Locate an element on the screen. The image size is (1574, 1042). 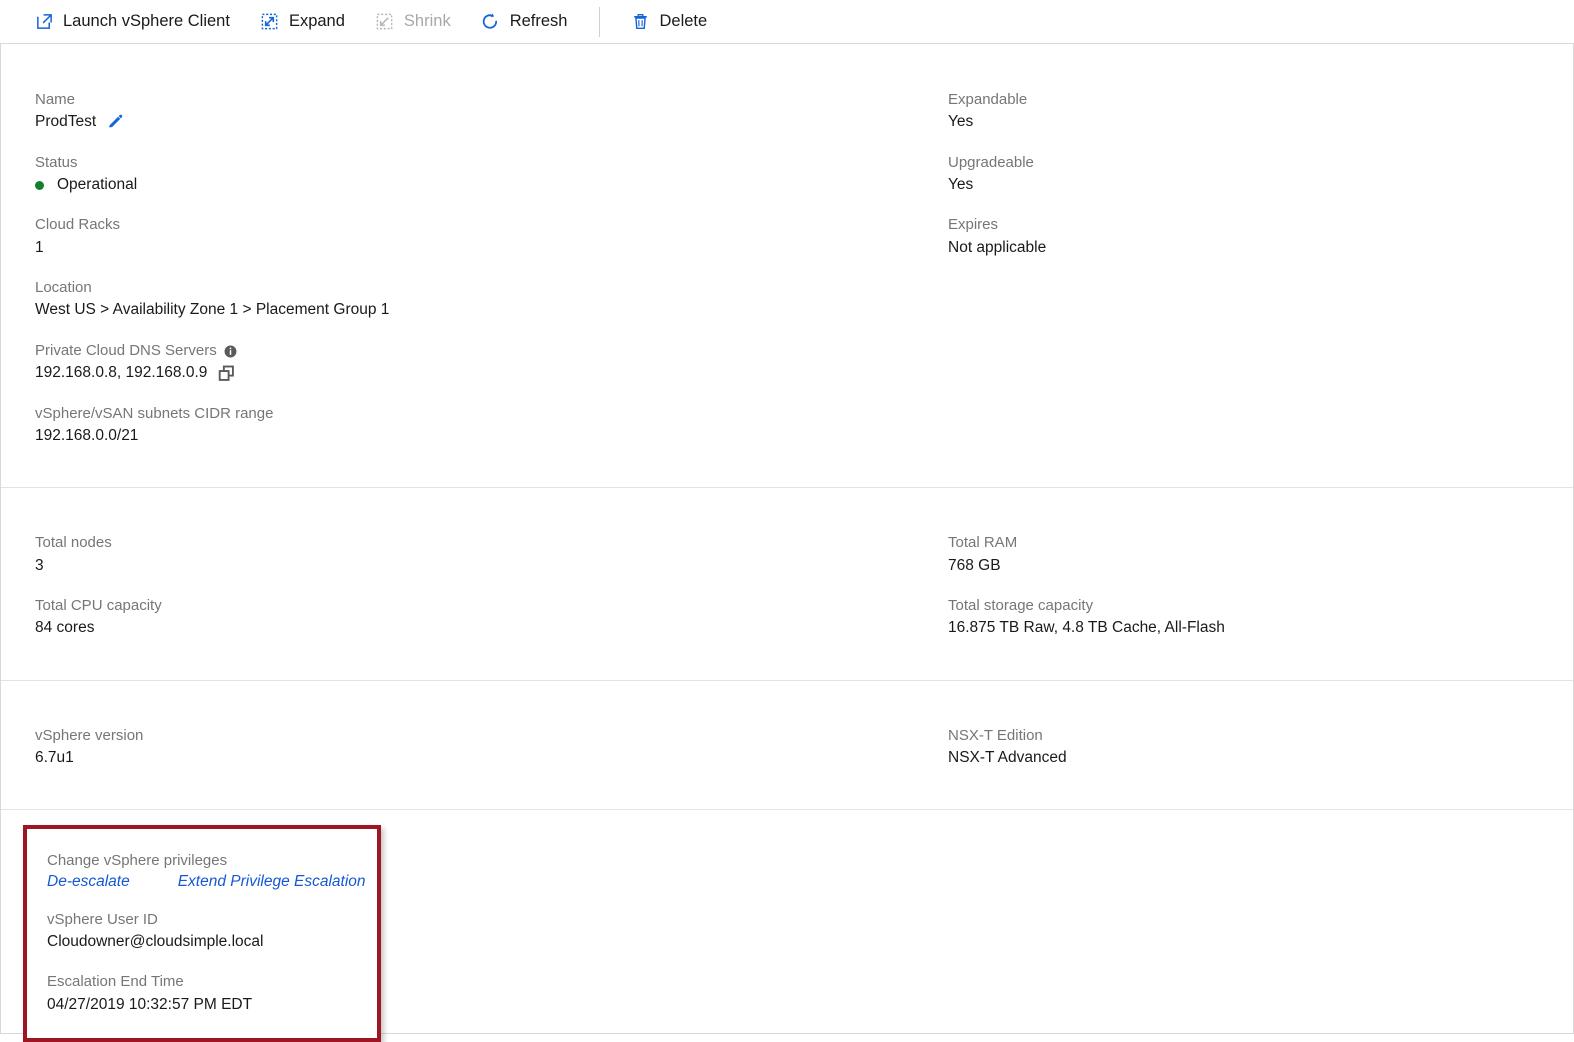
total-ram-value: 768 GB is located at coordinates (974, 565).